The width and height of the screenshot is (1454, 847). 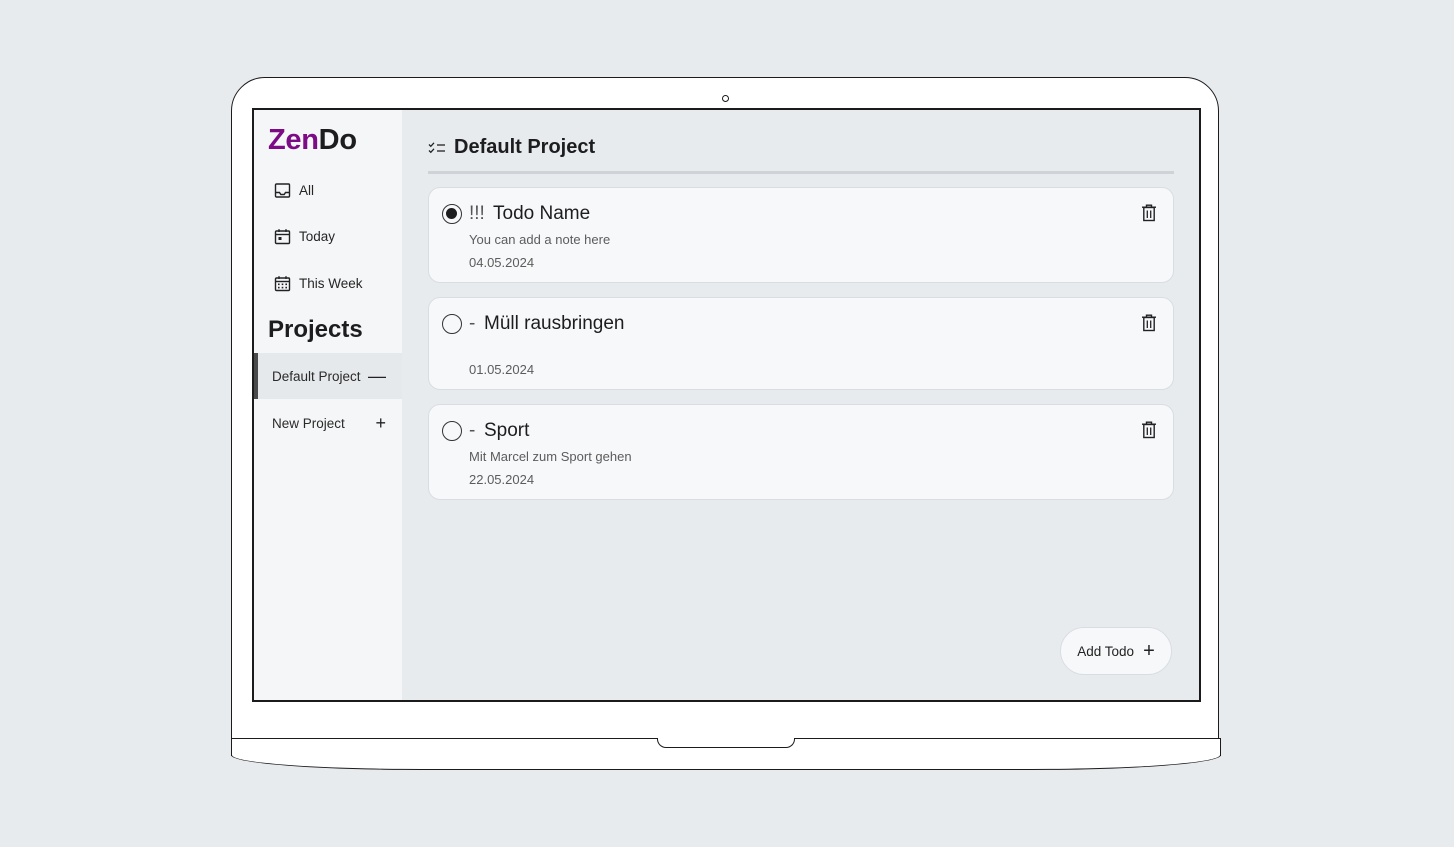 What do you see at coordinates (315, 329) in the screenshot?
I see `projects-heading: Projects` at bounding box center [315, 329].